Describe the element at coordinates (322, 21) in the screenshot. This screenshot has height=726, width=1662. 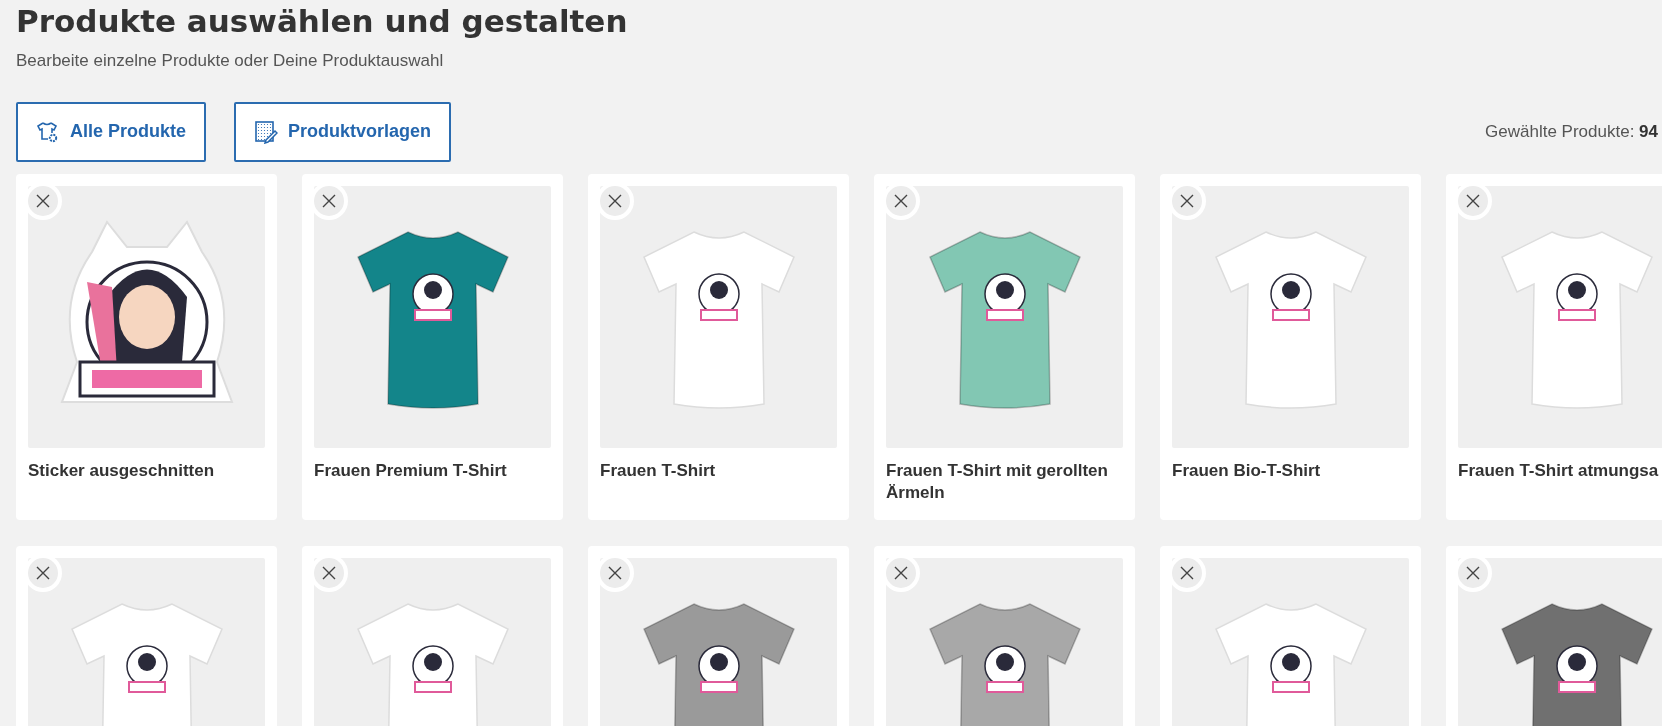
I see `page-title: Produkte auswählen und gestalten` at that location.